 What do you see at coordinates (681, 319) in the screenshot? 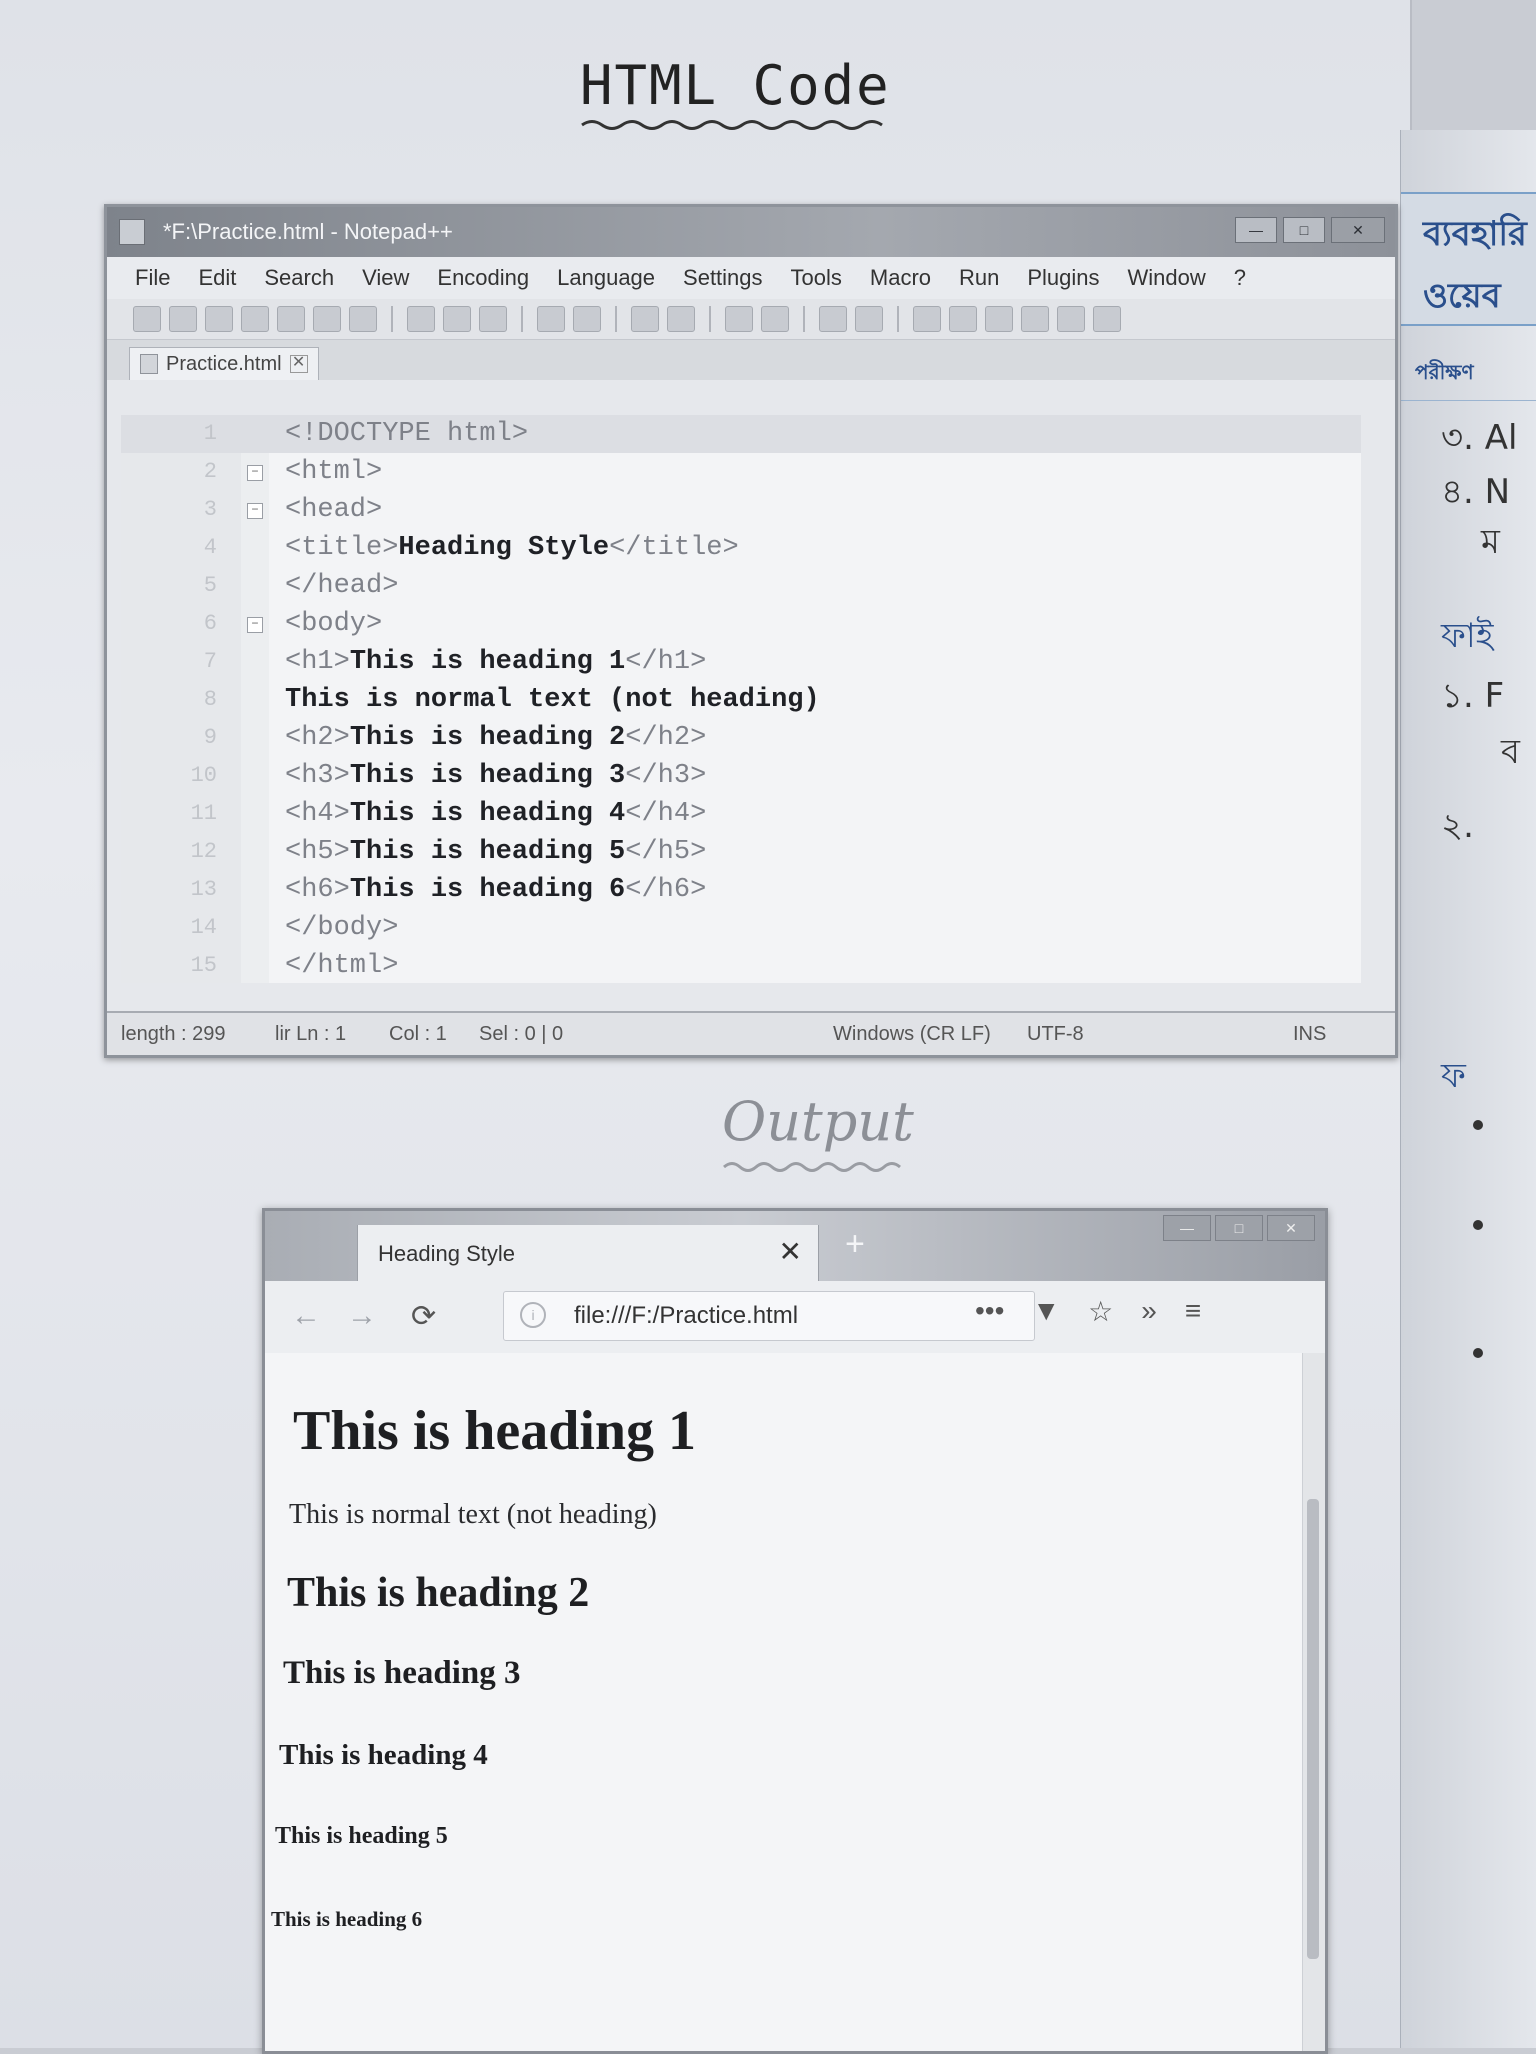
I see `replace-icon` at bounding box center [681, 319].